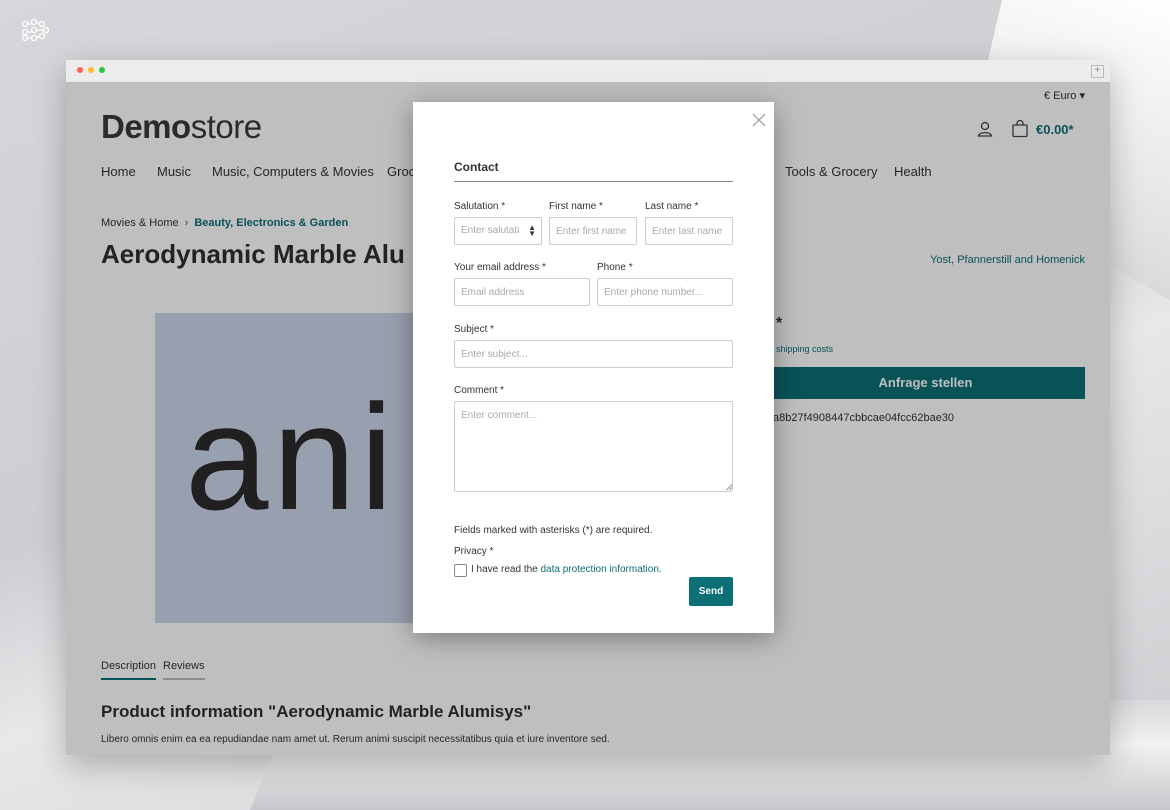  I want to click on first-name-field, so click(593, 231).